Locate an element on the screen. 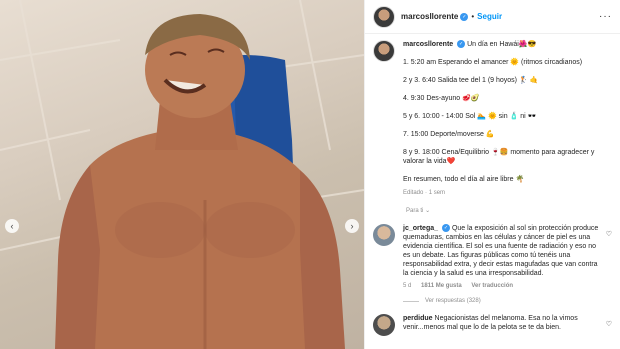 The width and height of the screenshot is (620, 349). caption-line: 4. 9:30 Des-ayuno 🥩🥑 is located at coordinates (441, 98).